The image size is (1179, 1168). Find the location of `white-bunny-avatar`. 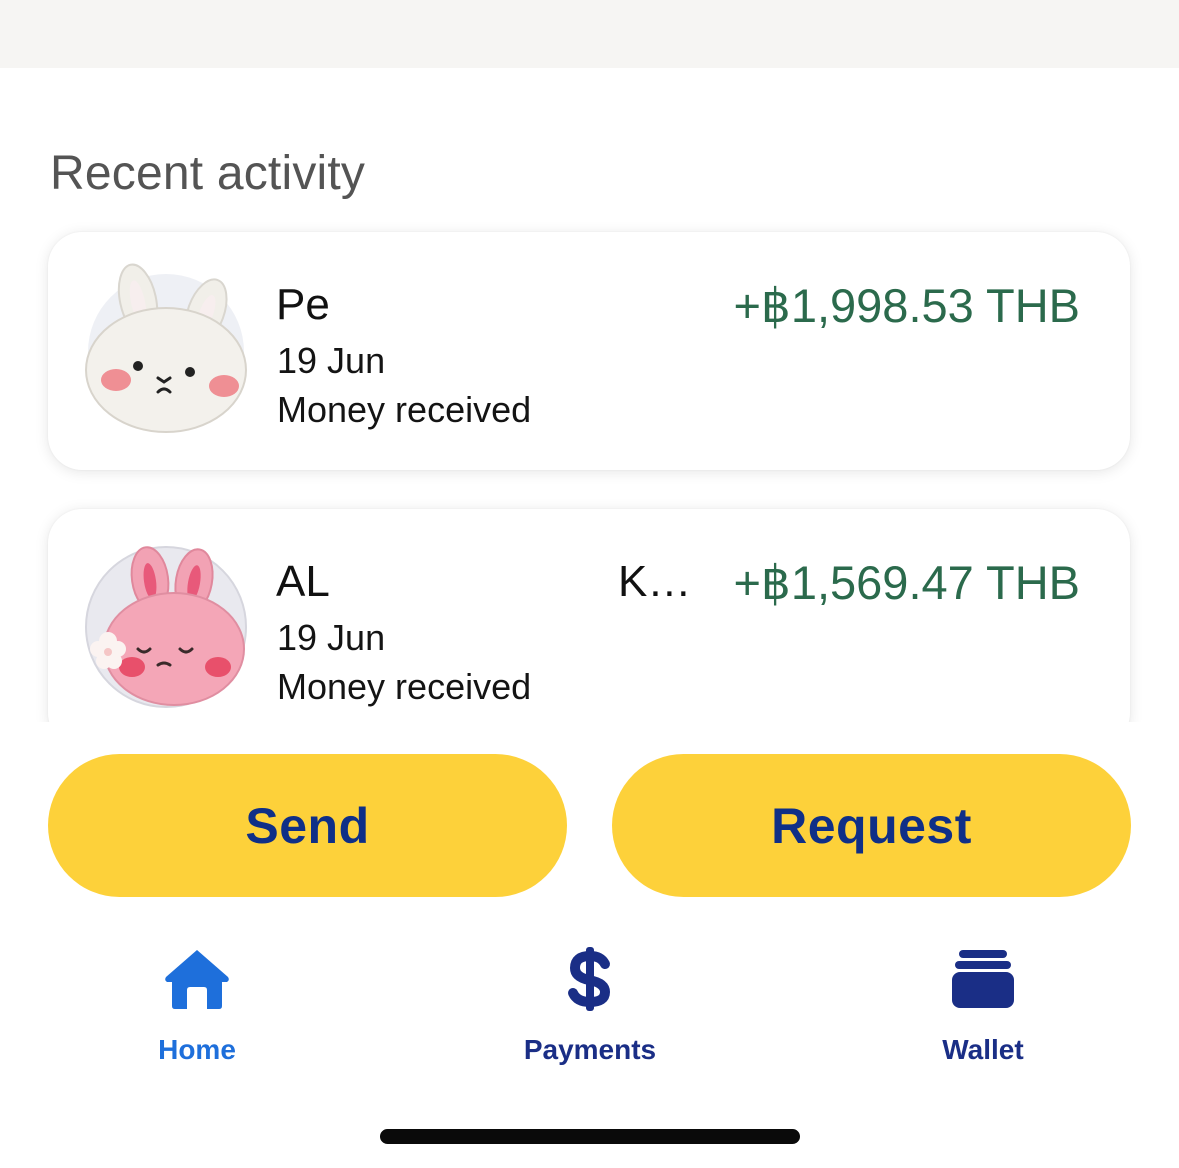

white-bunny-avatar is located at coordinates (166, 348).